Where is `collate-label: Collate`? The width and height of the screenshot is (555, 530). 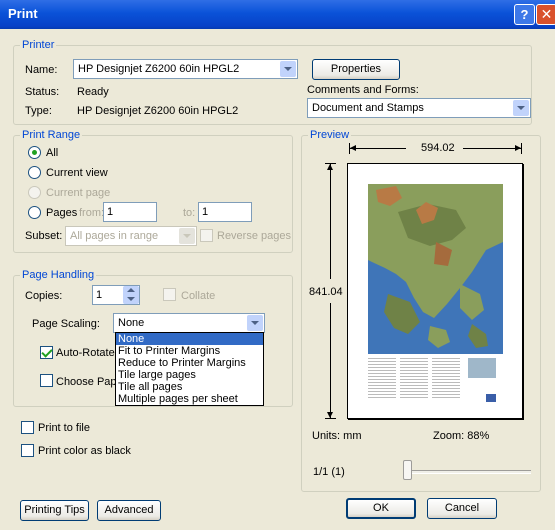
collate-label: Collate is located at coordinates (198, 296).